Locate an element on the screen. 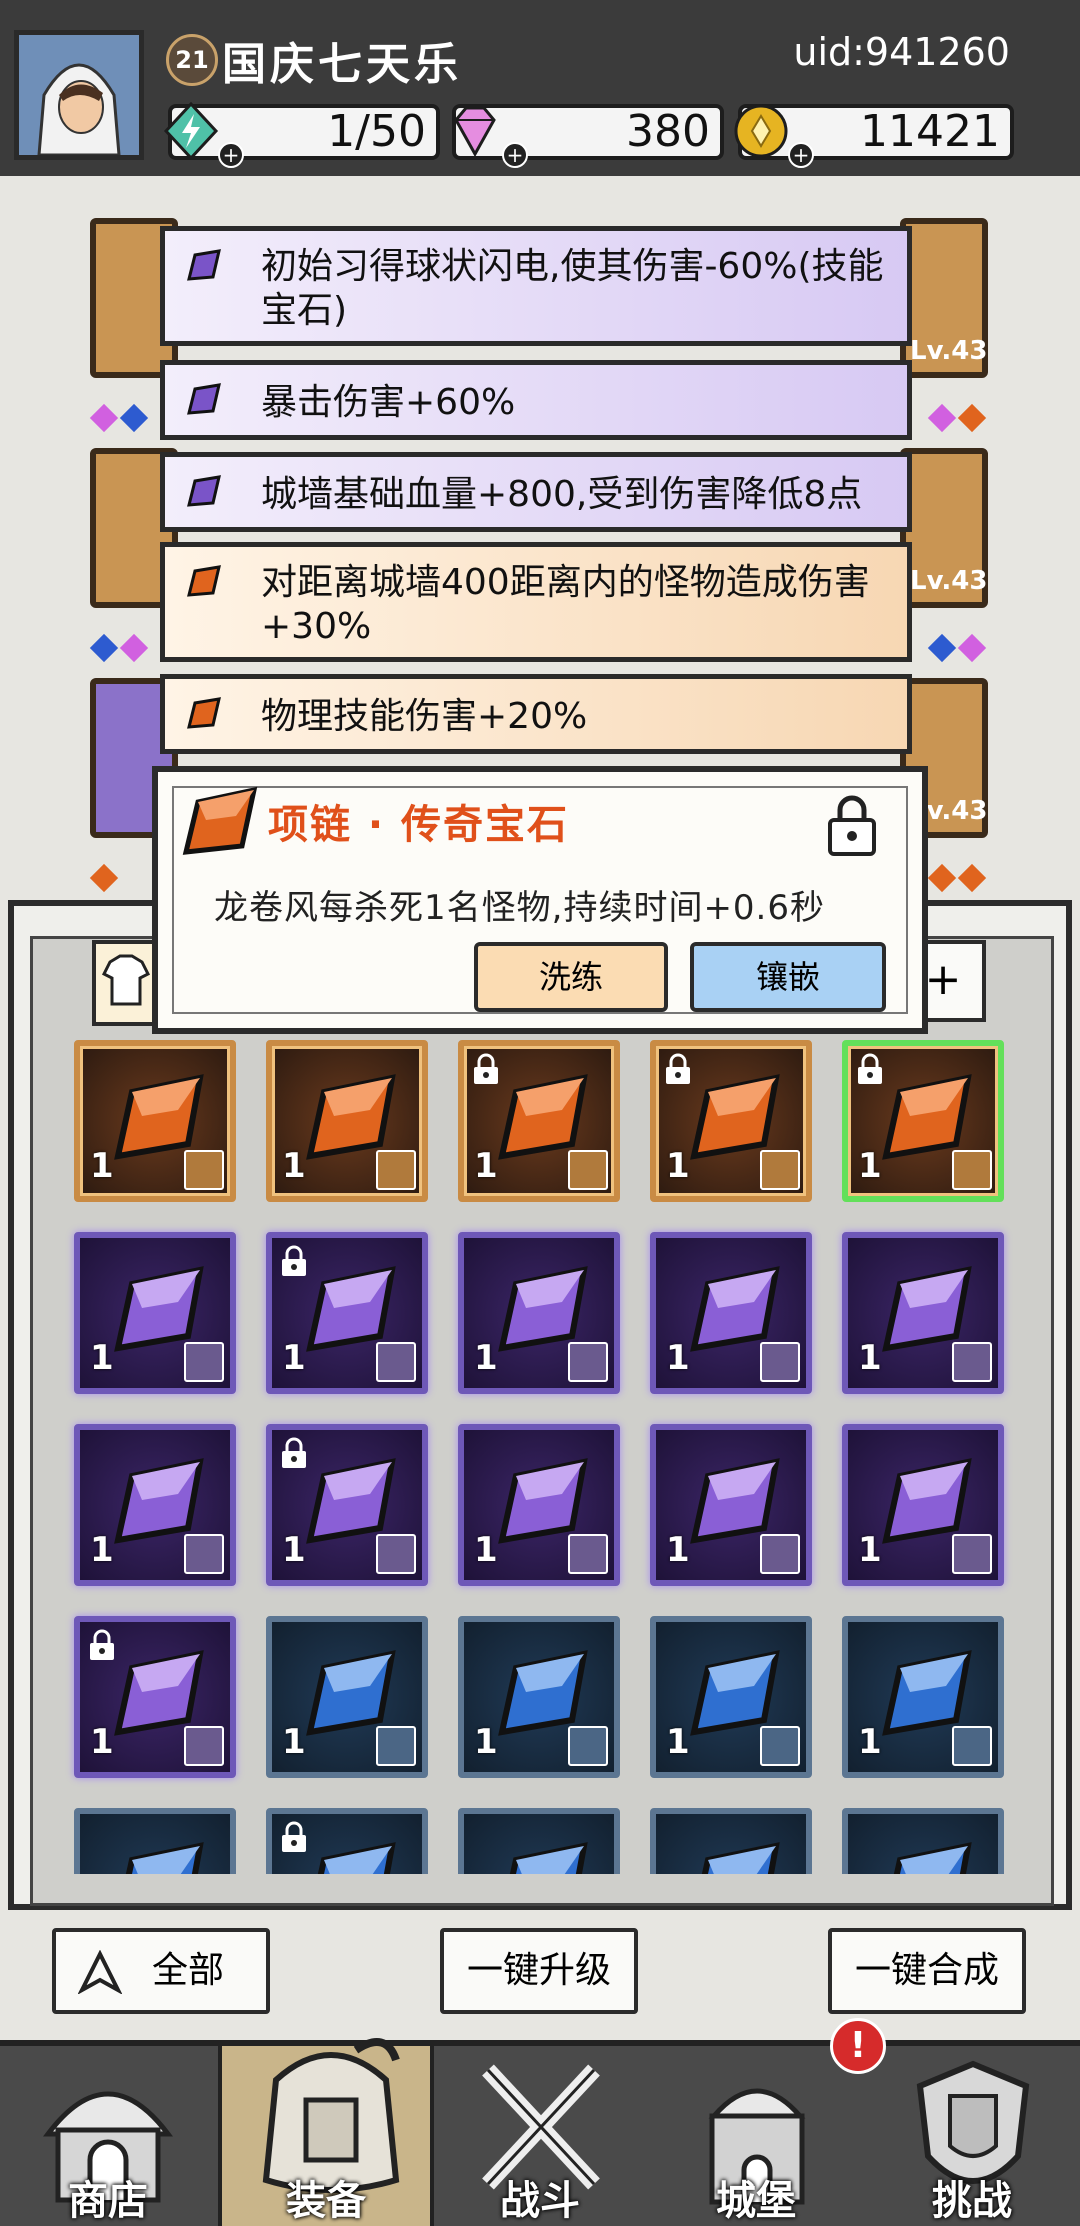  energy-counter: + 1/50 is located at coordinates (301, 135).